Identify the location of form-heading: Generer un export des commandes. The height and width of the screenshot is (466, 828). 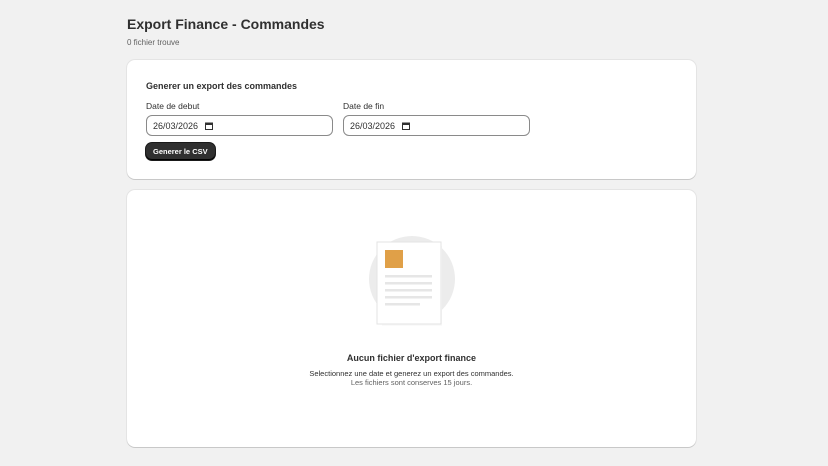
(222, 86).